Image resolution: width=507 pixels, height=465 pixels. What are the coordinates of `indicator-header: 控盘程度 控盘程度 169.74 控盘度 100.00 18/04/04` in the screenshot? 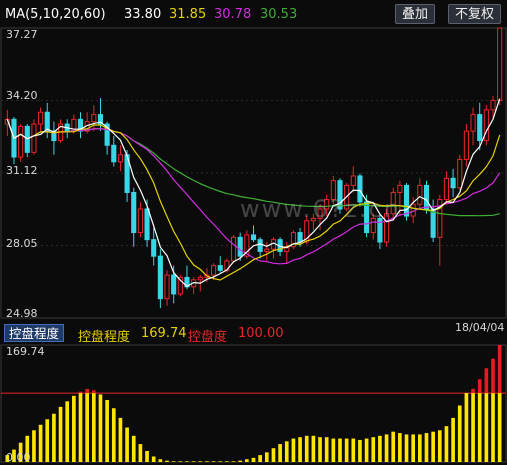 It's located at (253, 333).